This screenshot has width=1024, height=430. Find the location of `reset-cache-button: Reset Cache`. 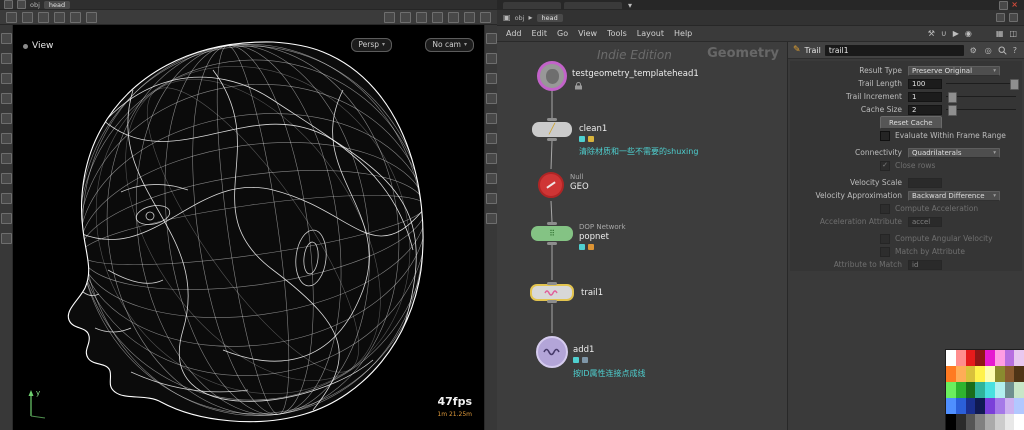

reset-cache-button: Reset Cache is located at coordinates (911, 122).